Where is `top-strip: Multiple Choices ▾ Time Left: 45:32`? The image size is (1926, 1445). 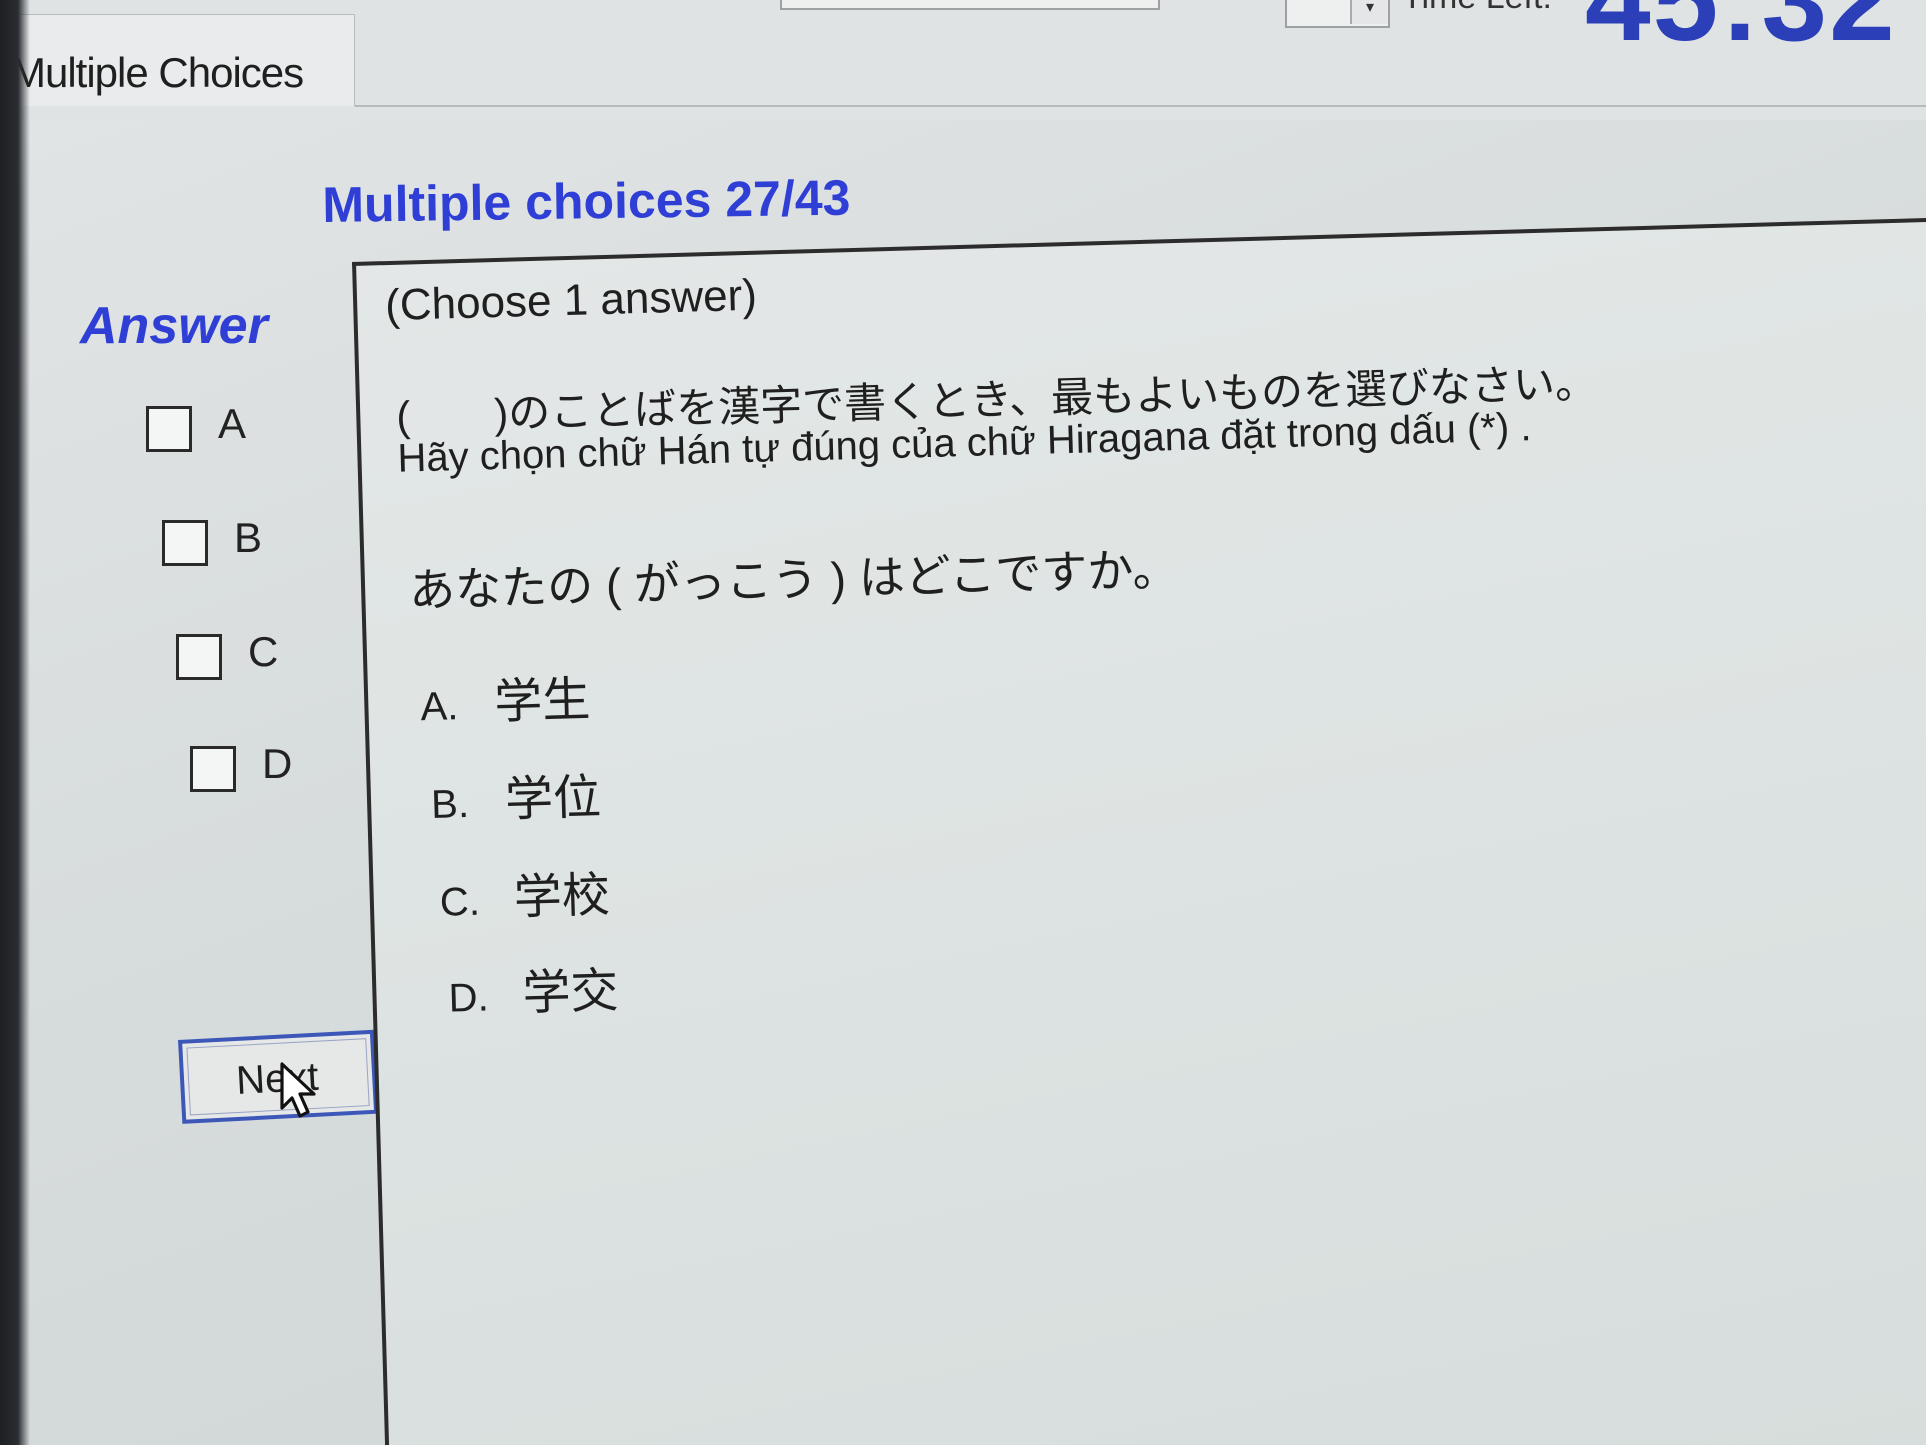
top-strip: Multiple Choices ▾ Time Left: 45:32 is located at coordinates (963, 60).